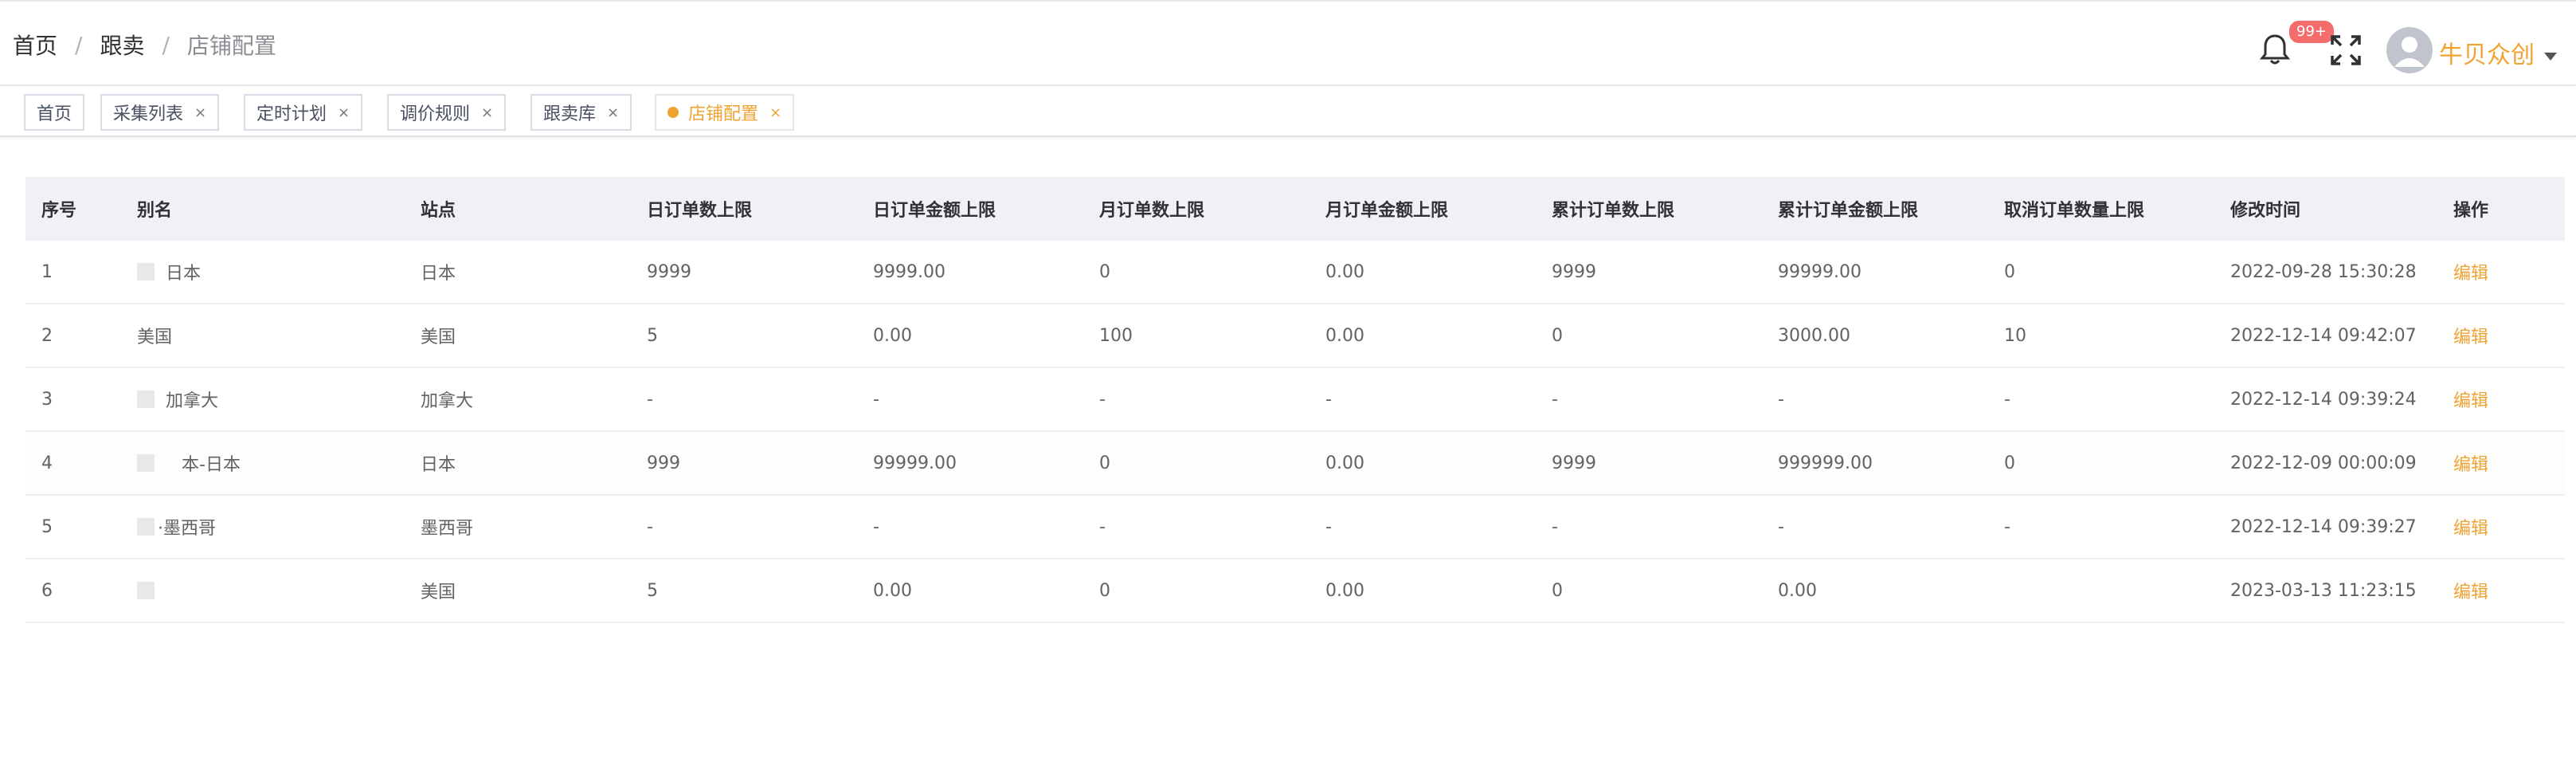 This screenshot has height=773, width=2576. I want to click on modified-time-cell: 2022-12-14 09:39:24, so click(2323, 400).